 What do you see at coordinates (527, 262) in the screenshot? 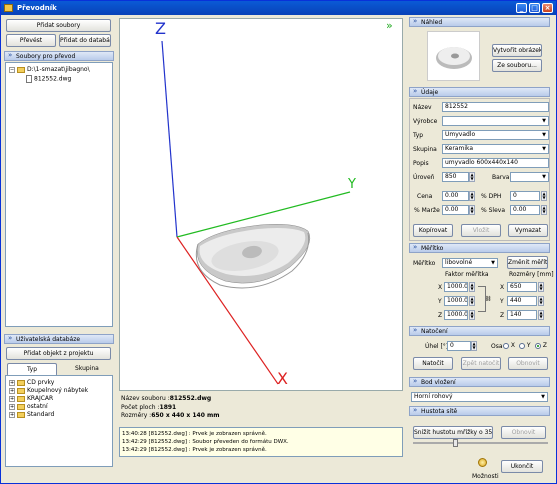
I see `change-scale-button: Změnit měřítko` at bounding box center [527, 262].